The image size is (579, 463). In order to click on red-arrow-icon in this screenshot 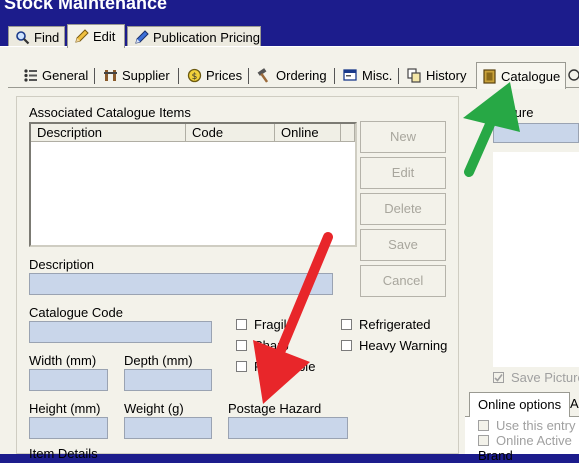, I will do `click(293, 318)`.